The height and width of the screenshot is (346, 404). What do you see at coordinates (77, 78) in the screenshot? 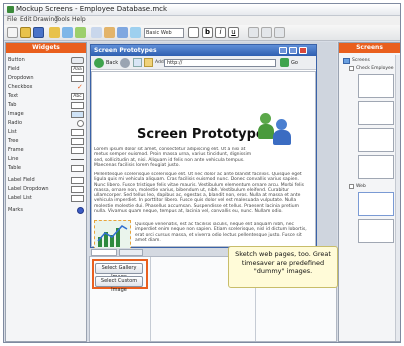
I see `dropdown-icon` at bounding box center [77, 78].